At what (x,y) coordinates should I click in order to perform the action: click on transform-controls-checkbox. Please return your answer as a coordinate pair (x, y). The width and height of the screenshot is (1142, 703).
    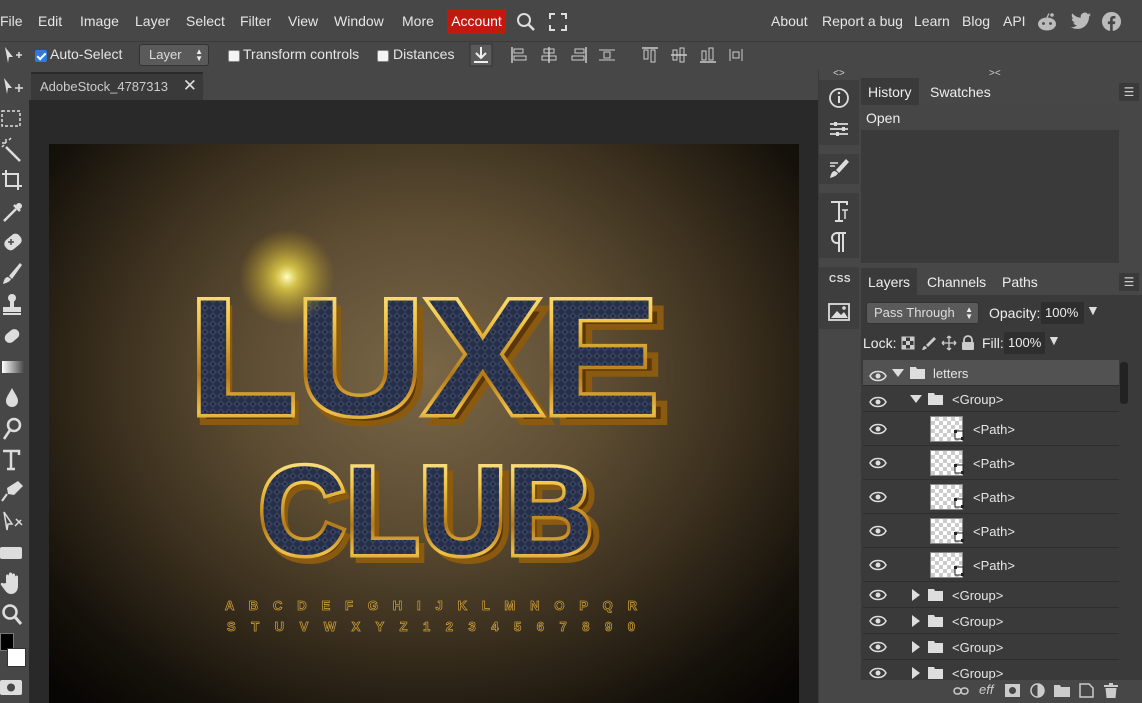
    Looking at the image, I should click on (234, 56).